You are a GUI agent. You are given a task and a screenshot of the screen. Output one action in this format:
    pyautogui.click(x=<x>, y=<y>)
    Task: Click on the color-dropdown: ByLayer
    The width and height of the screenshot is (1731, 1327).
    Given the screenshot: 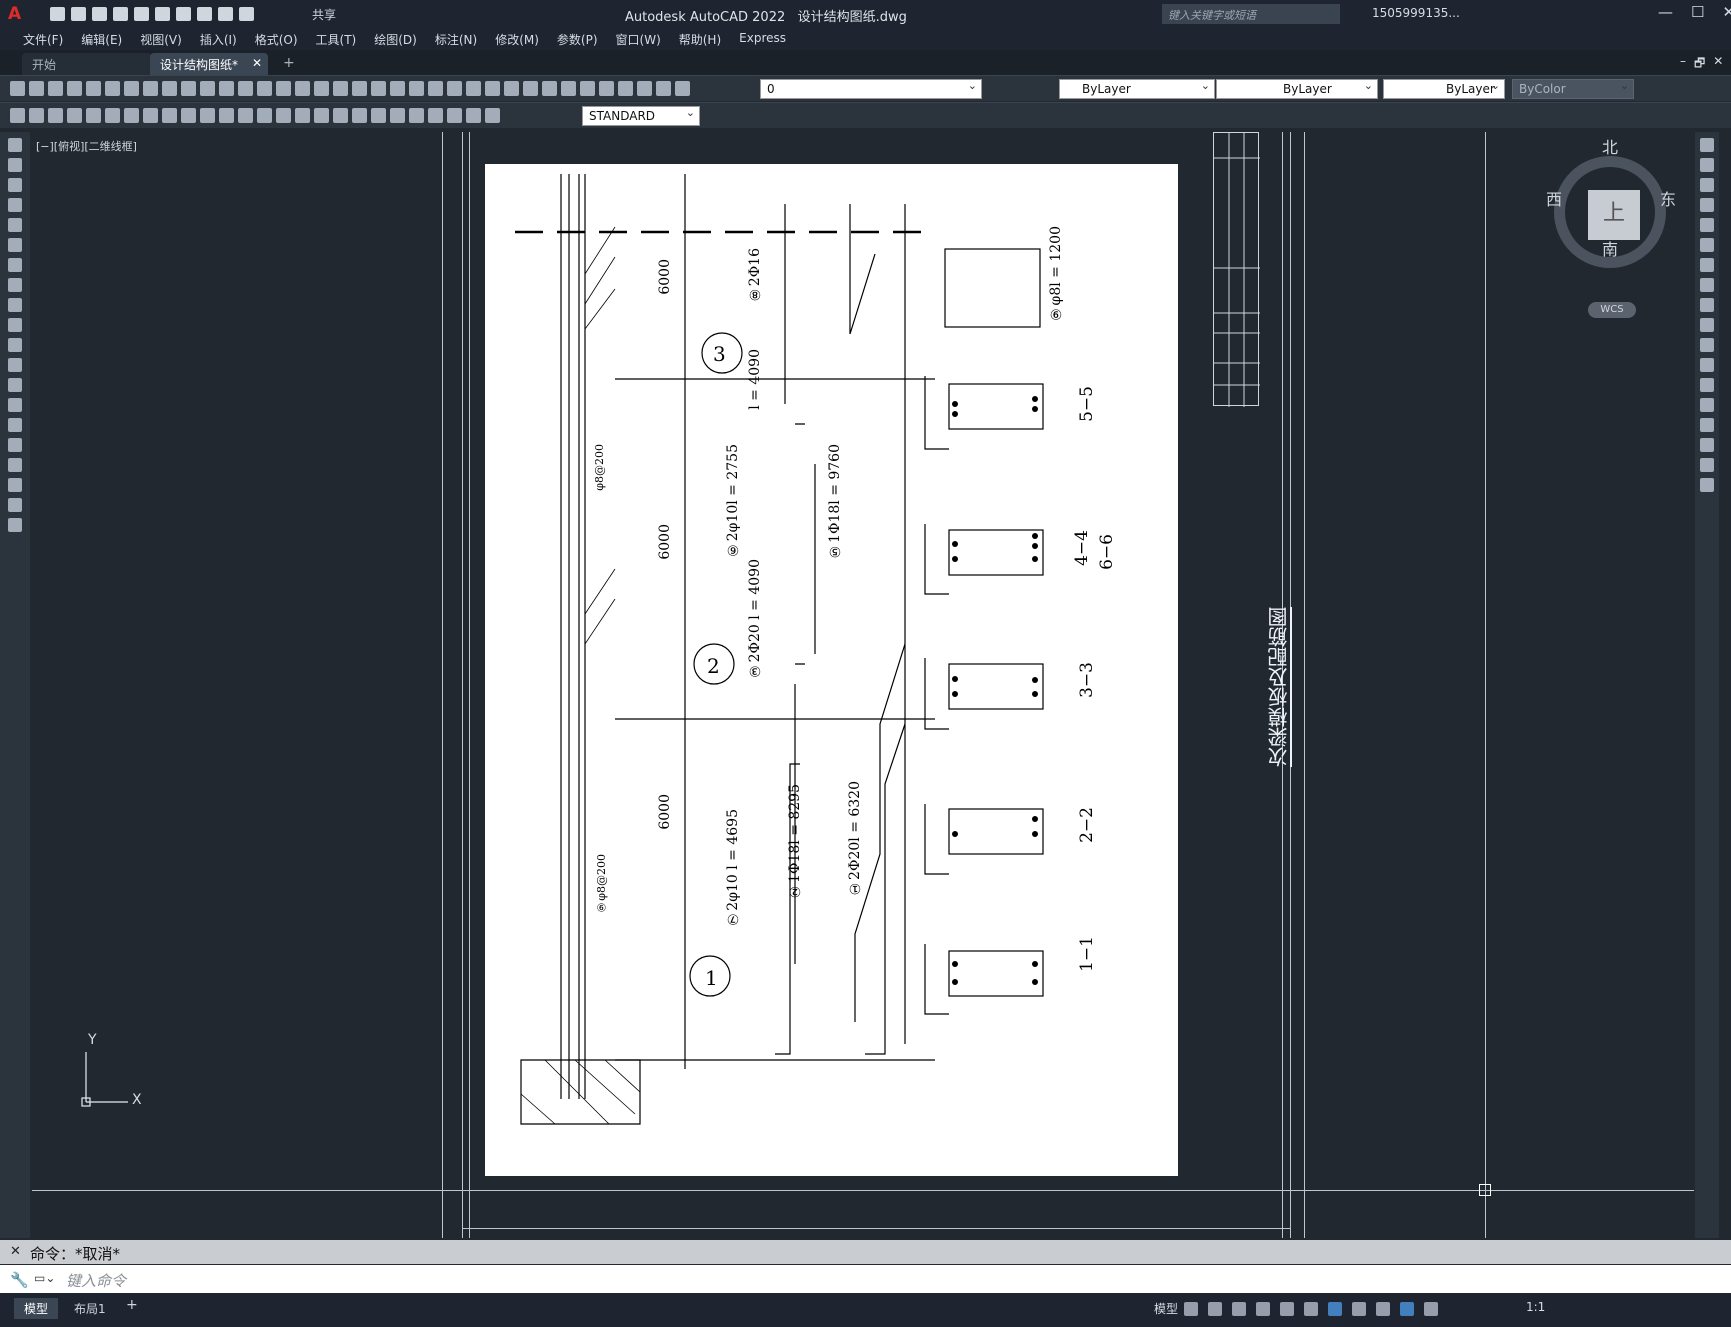 What is the action you would take?
    pyautogui.click(x=1137, y=89)
    